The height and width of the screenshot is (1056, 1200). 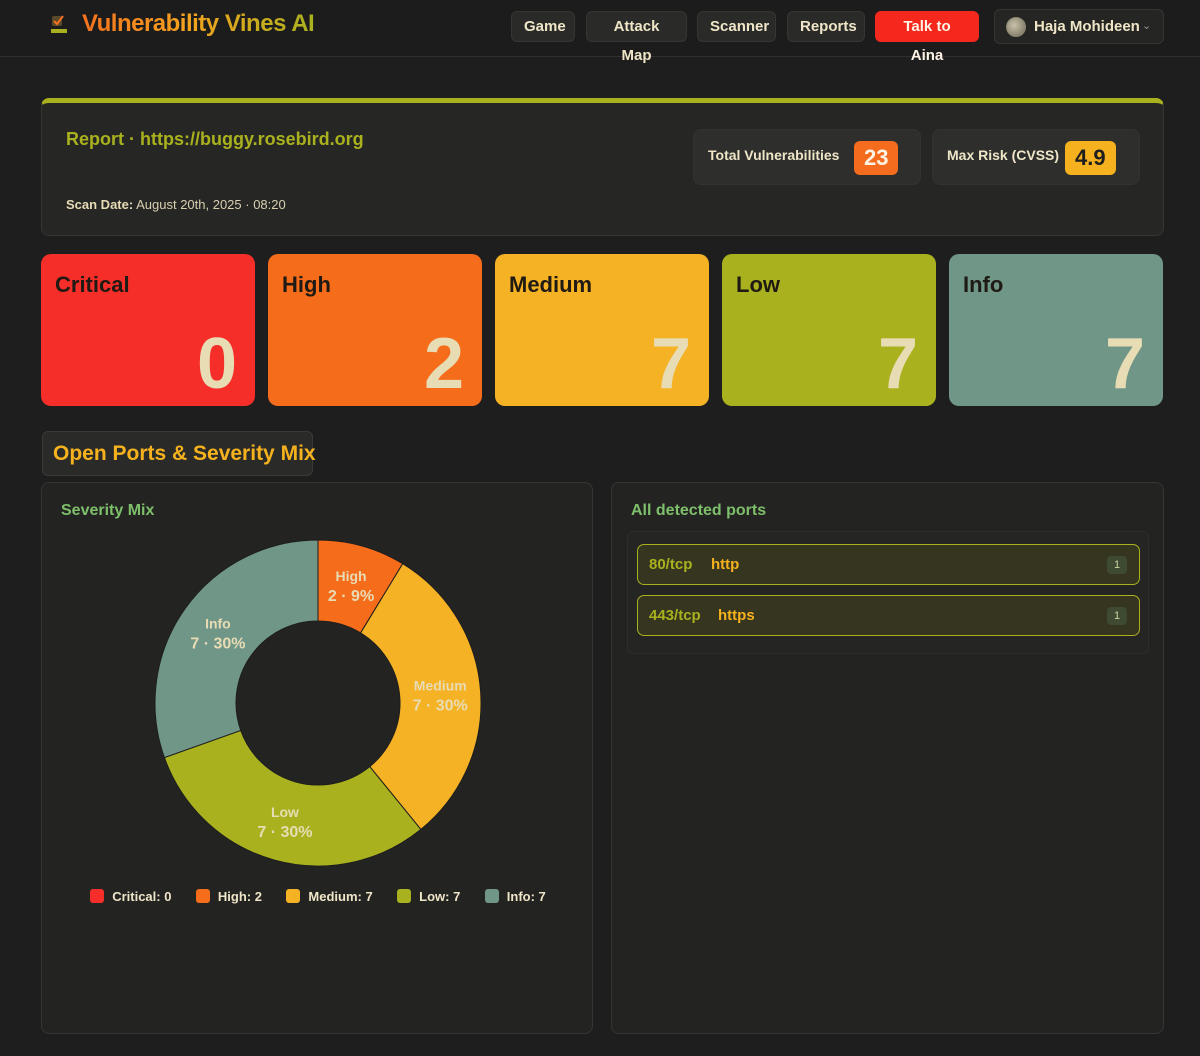 What do you see at coordinates (1087, 26) in the screenshot?
I see `user-name: Haja Mohideen` at bounding box center [1087, 26].